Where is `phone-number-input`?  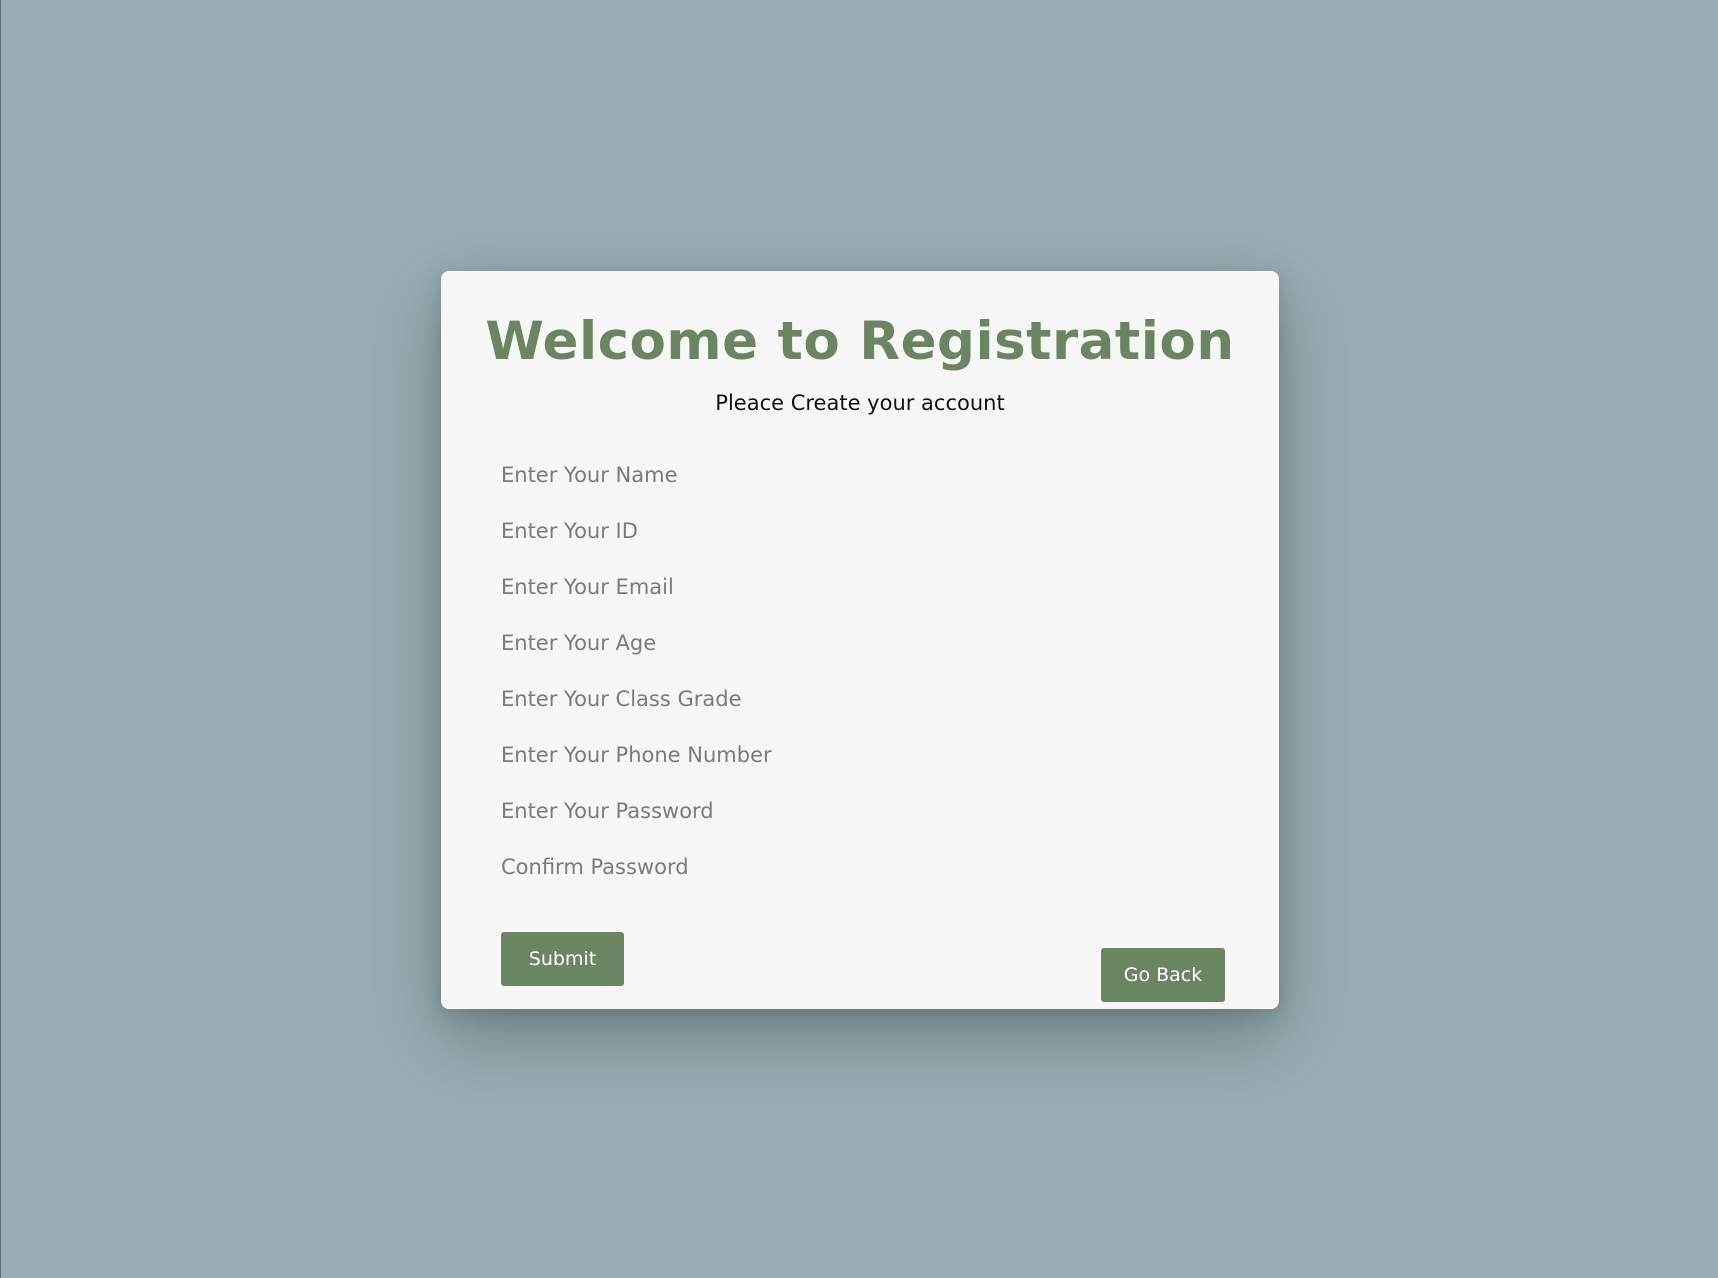 phone-number-input is located at coordinates (860, 755).